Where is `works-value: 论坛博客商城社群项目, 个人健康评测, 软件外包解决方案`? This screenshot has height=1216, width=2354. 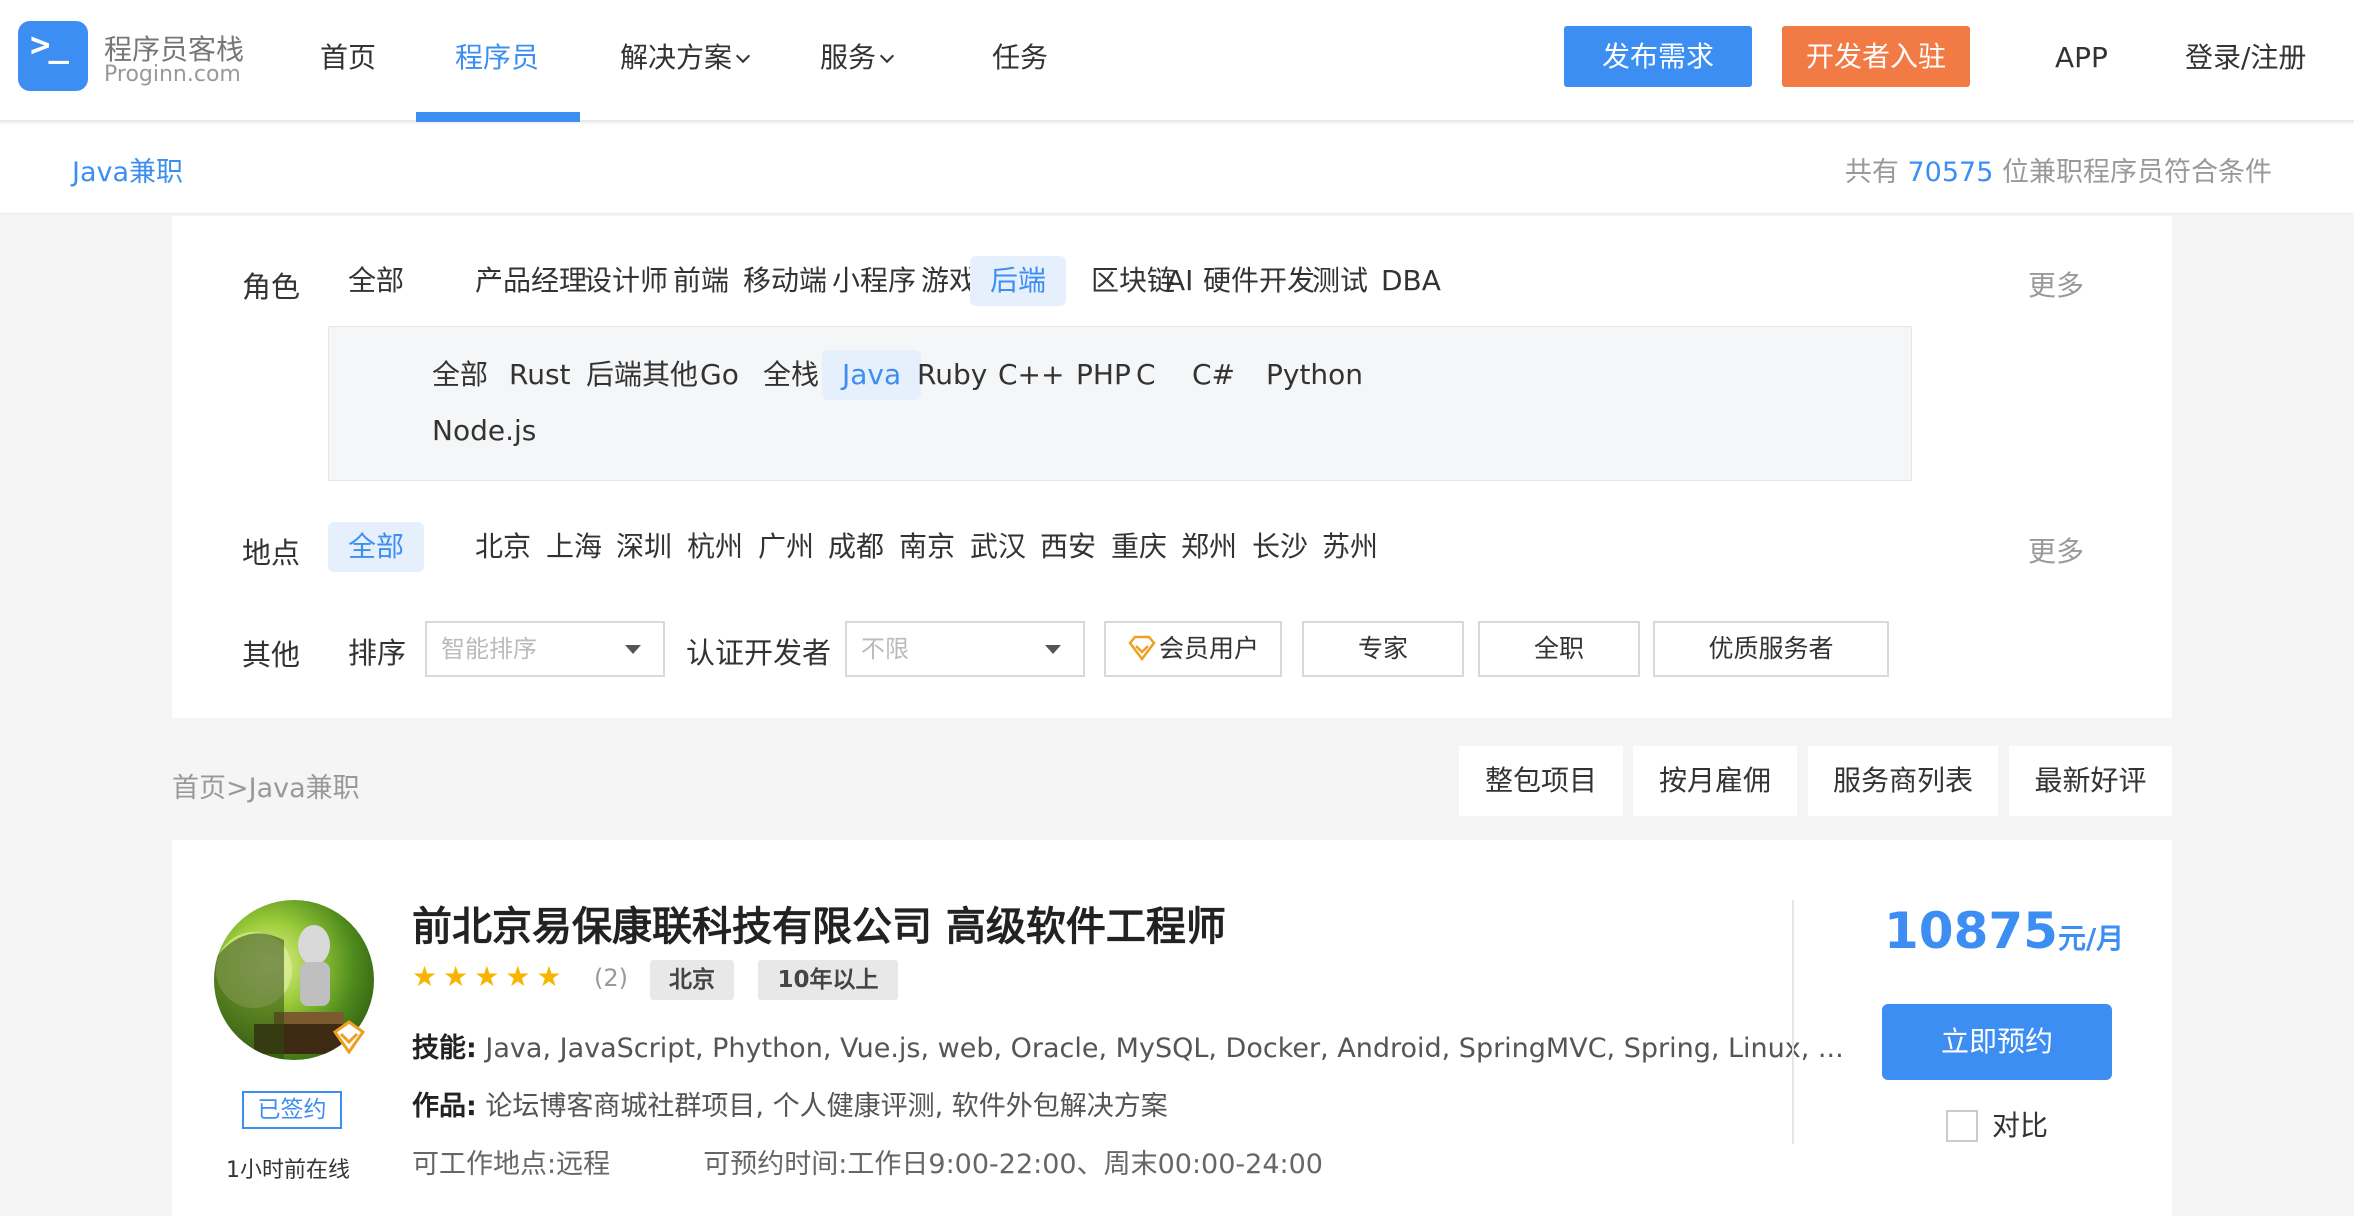 works-value: 论坛博客商城社群项目, 个人健康评测, 软件外包解决方案 is located at coordinates (826, 1106).